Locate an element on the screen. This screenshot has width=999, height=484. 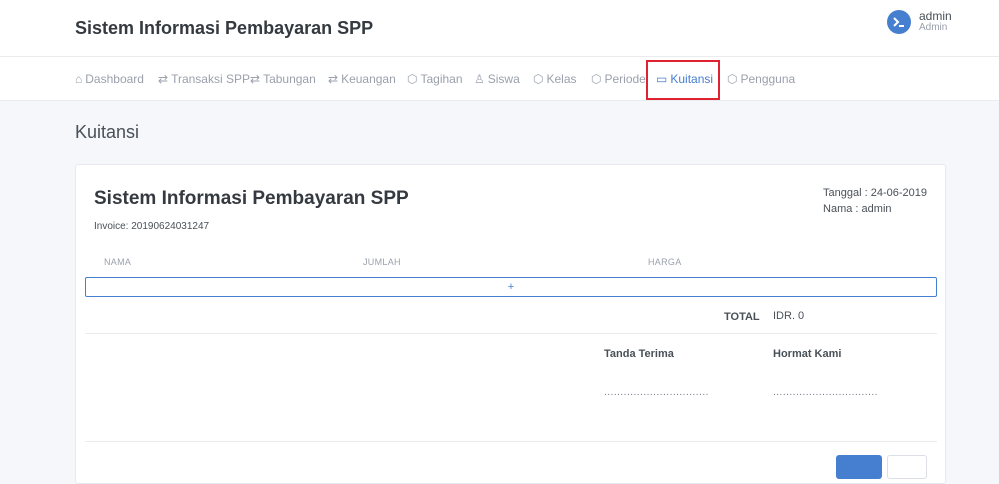
terminal-icon is located at coordinates (898, 22).